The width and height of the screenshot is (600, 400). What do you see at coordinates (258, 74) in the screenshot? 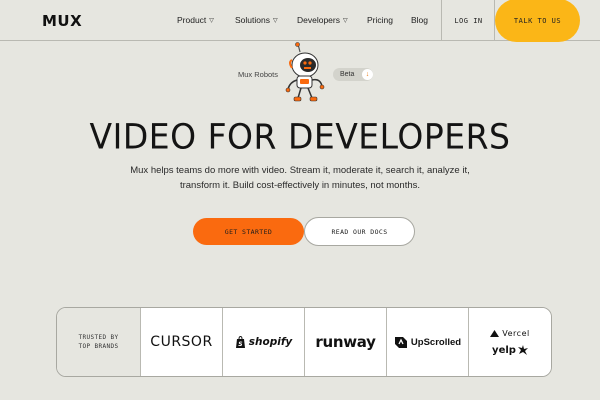
I see `announcement-label: Mux Robots` at bounding box center [258, 74].